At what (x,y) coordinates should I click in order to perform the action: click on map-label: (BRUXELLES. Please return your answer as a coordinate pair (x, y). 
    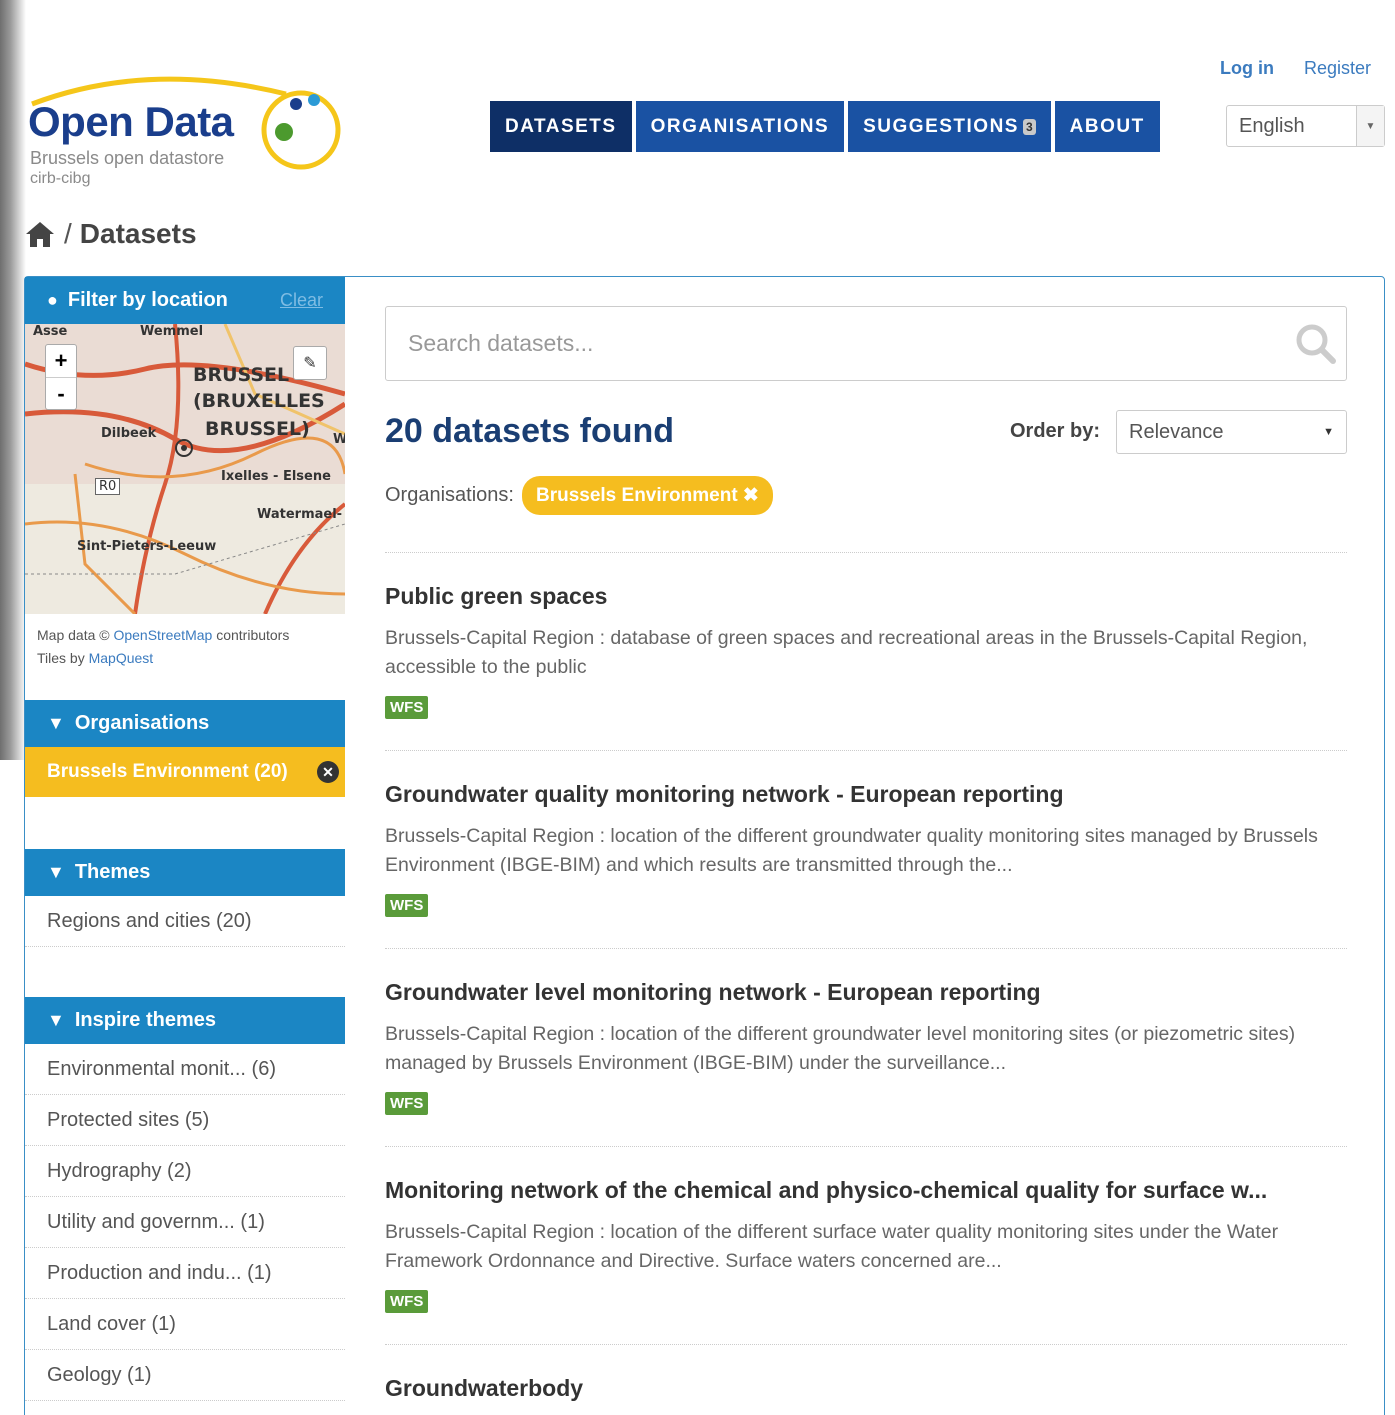
    Looking at the image, I should click on (259, 401).